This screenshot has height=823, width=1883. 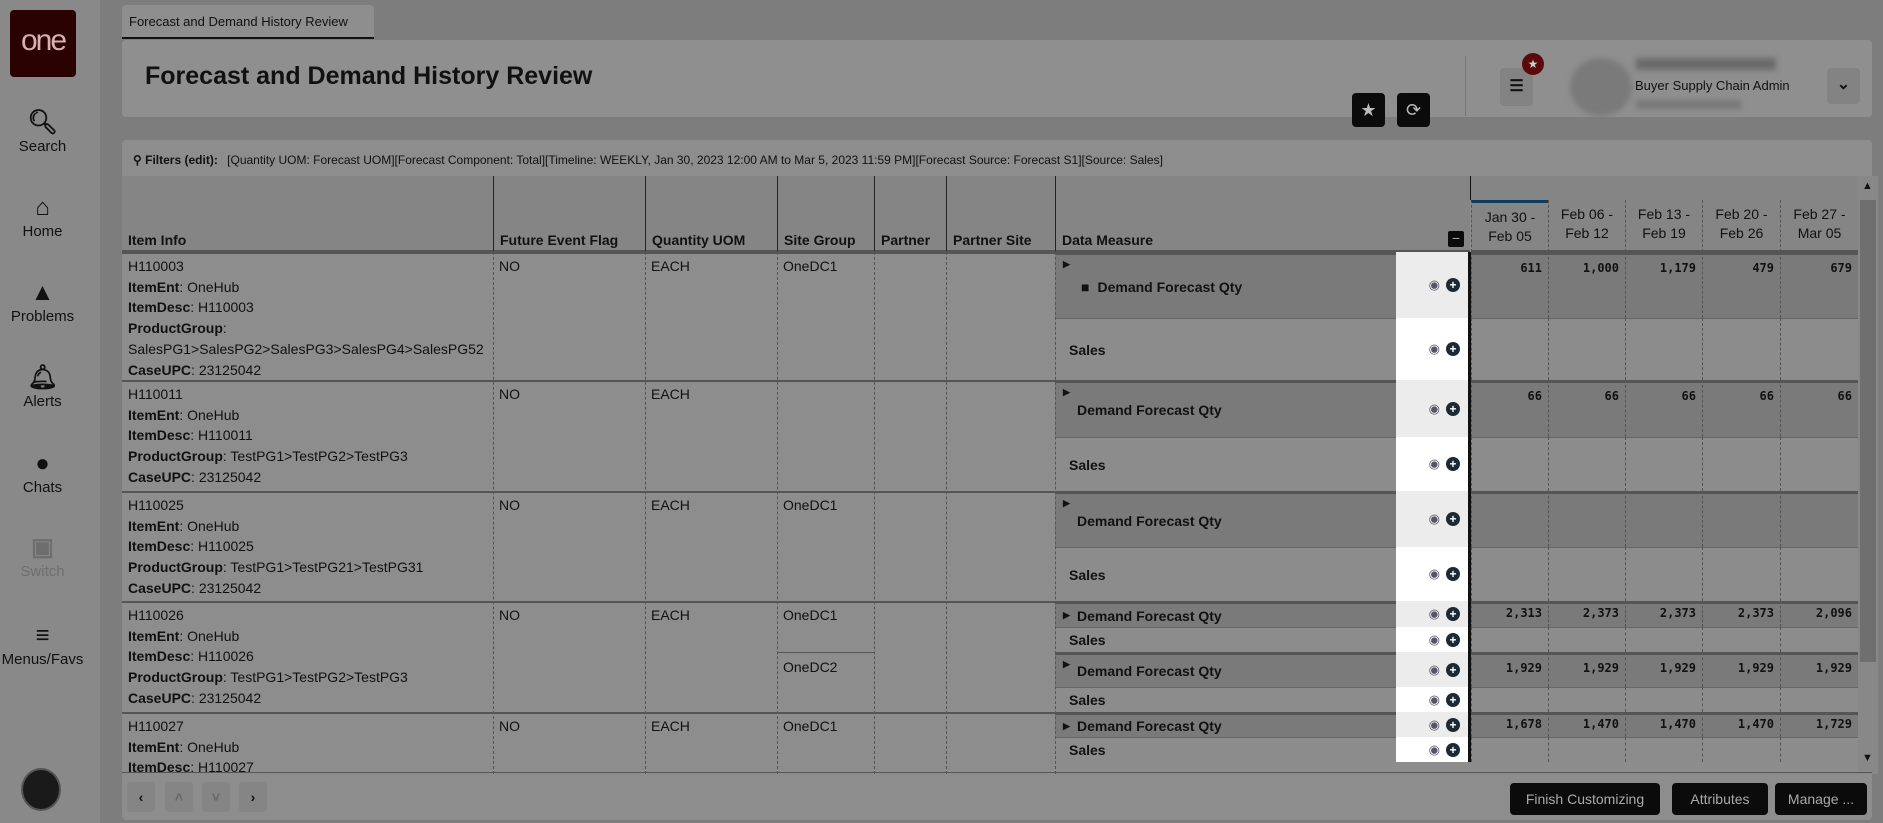 What do you see at coordinates (1663, 724) in the screenshot?
I see `period-value-cell: 1,470` at bounding box center [1663, 724].